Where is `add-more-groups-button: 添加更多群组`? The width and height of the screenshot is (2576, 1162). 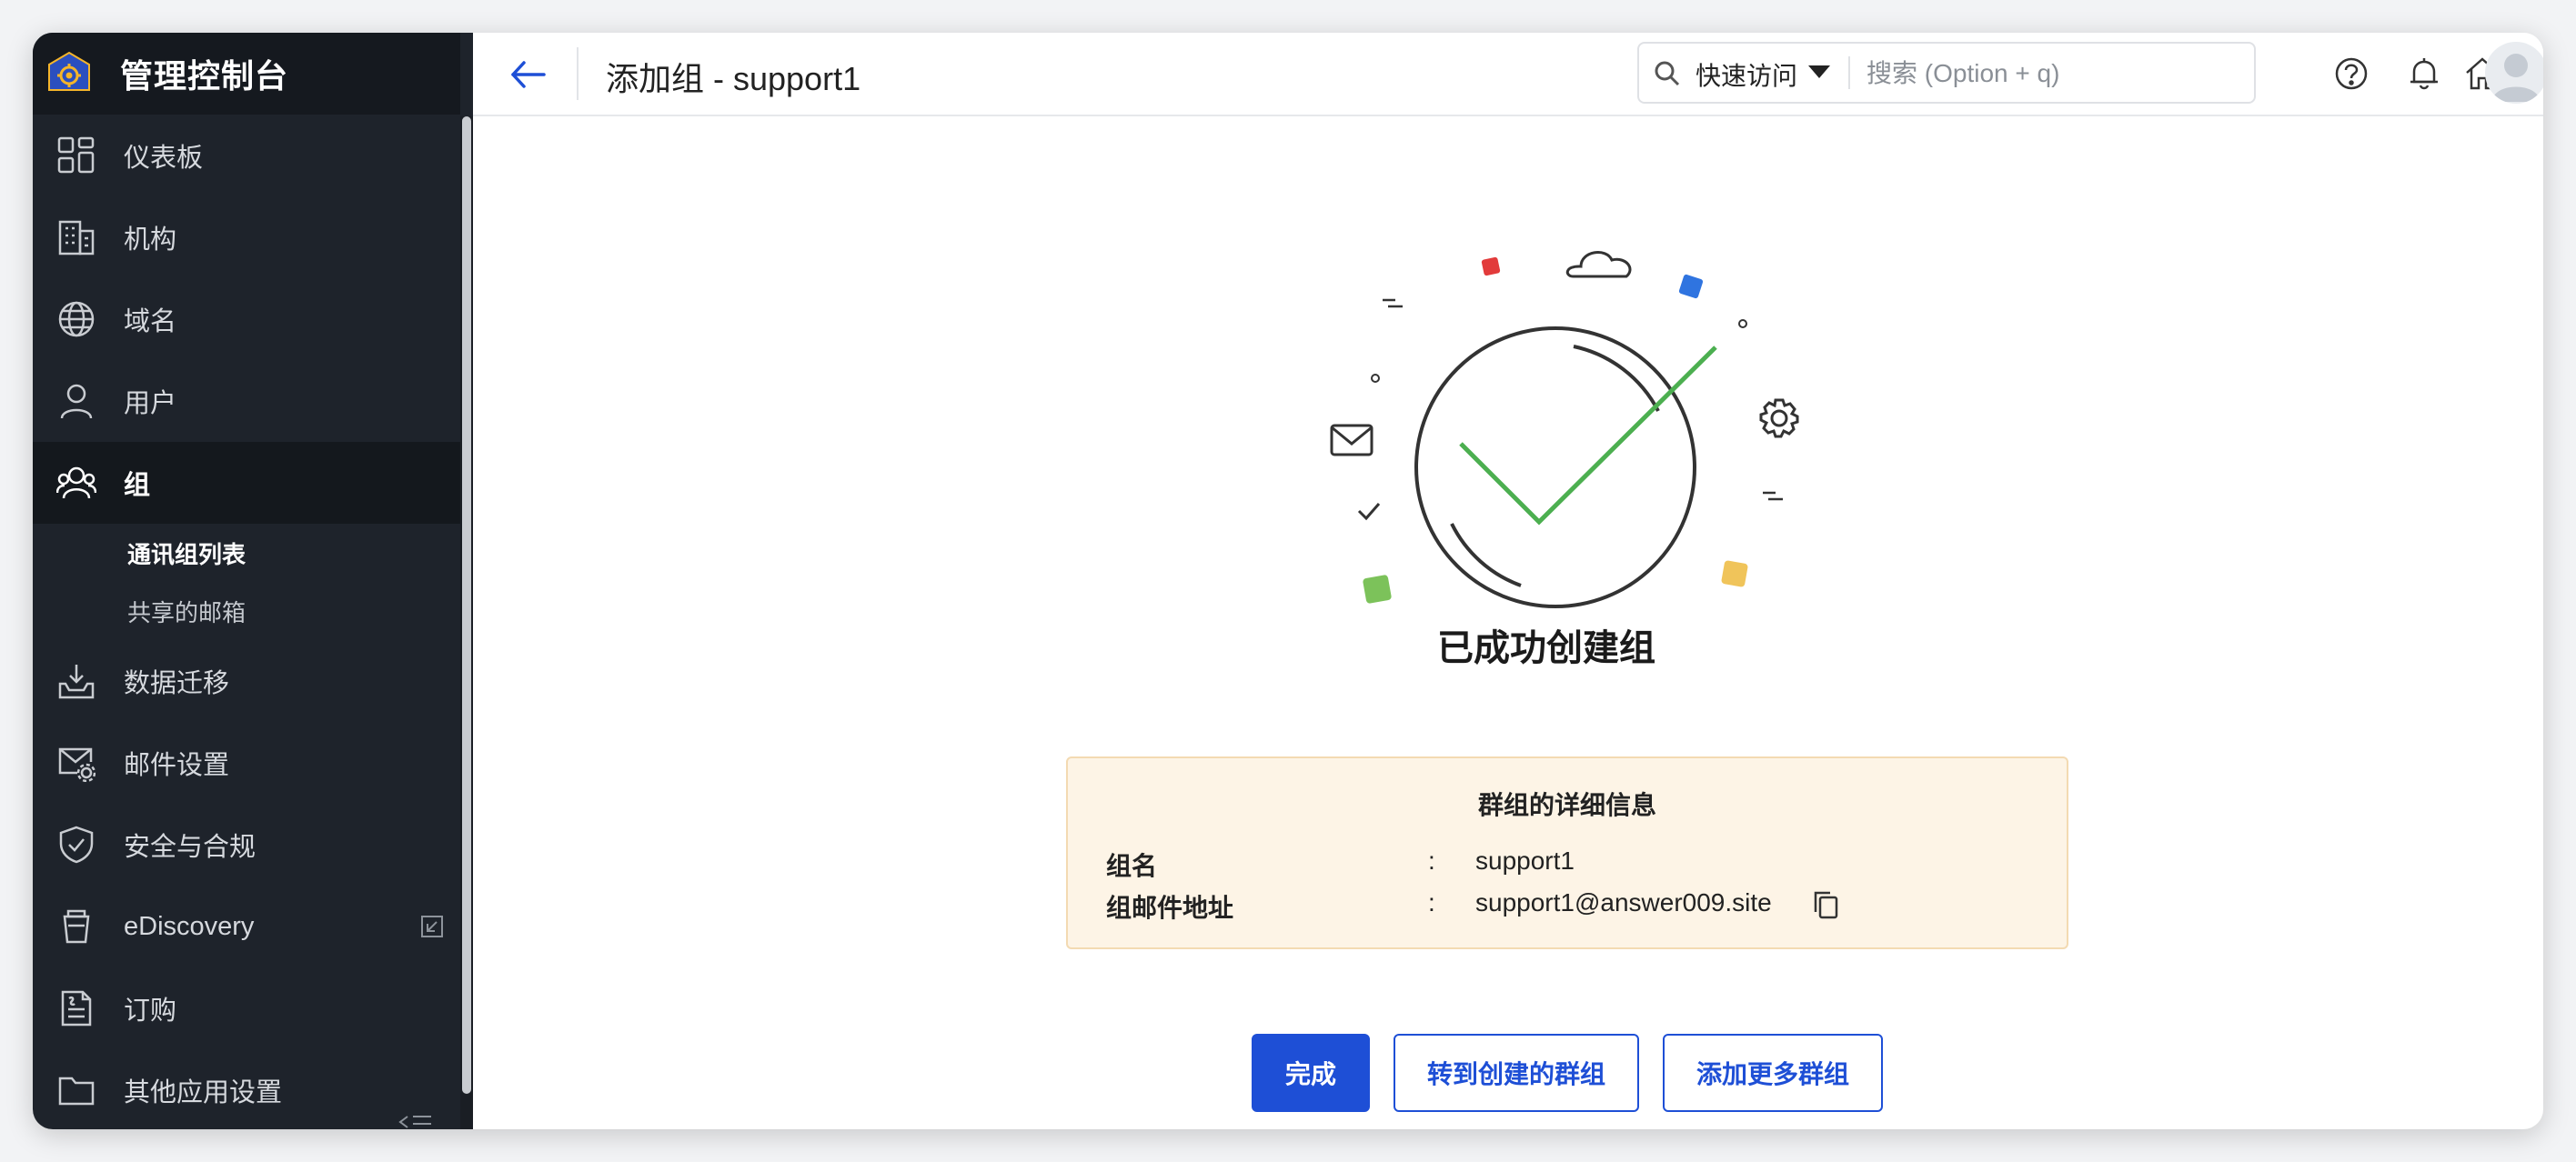
add-more-groups-button: 添加更多群组 is located at coordinates (1773, 1073).